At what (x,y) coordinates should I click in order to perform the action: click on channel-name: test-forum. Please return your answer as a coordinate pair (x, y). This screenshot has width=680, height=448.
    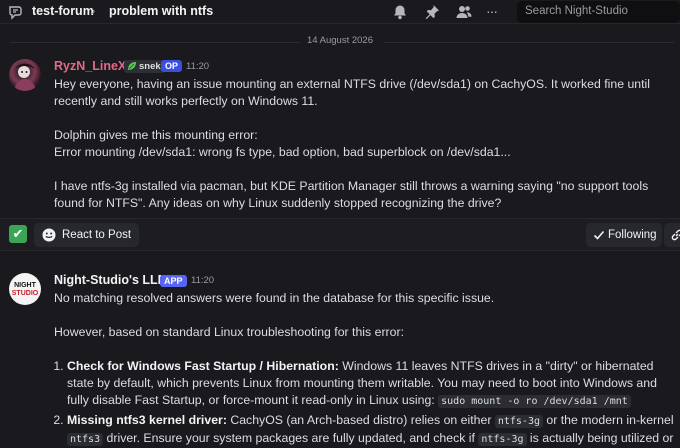
    Looking at the image, I should click on (63, 11).